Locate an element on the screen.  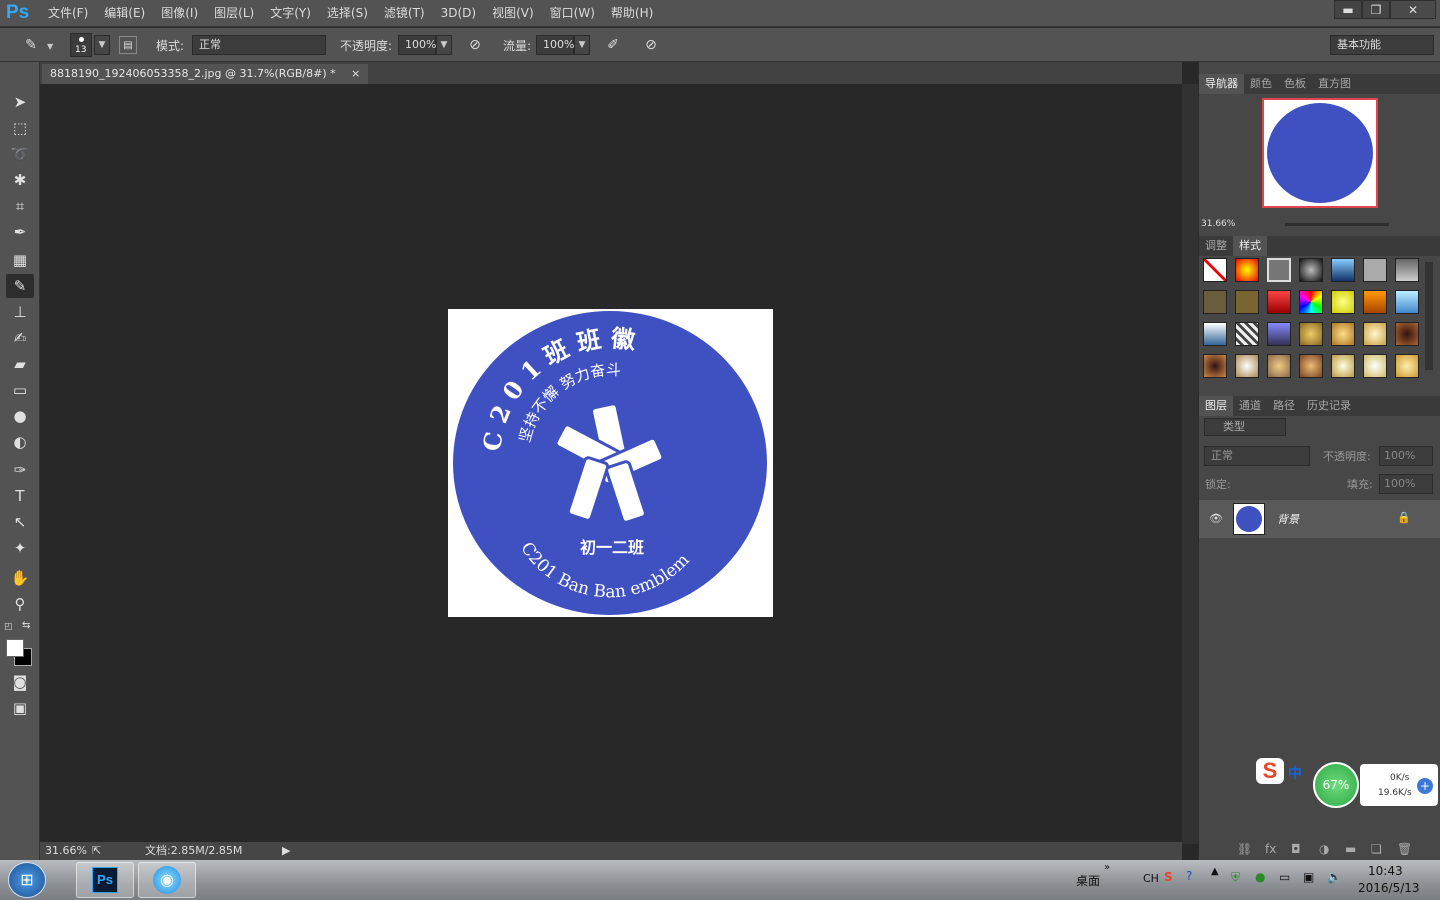
default-colors-icon: ◰ is located at coordinates (8, 627).